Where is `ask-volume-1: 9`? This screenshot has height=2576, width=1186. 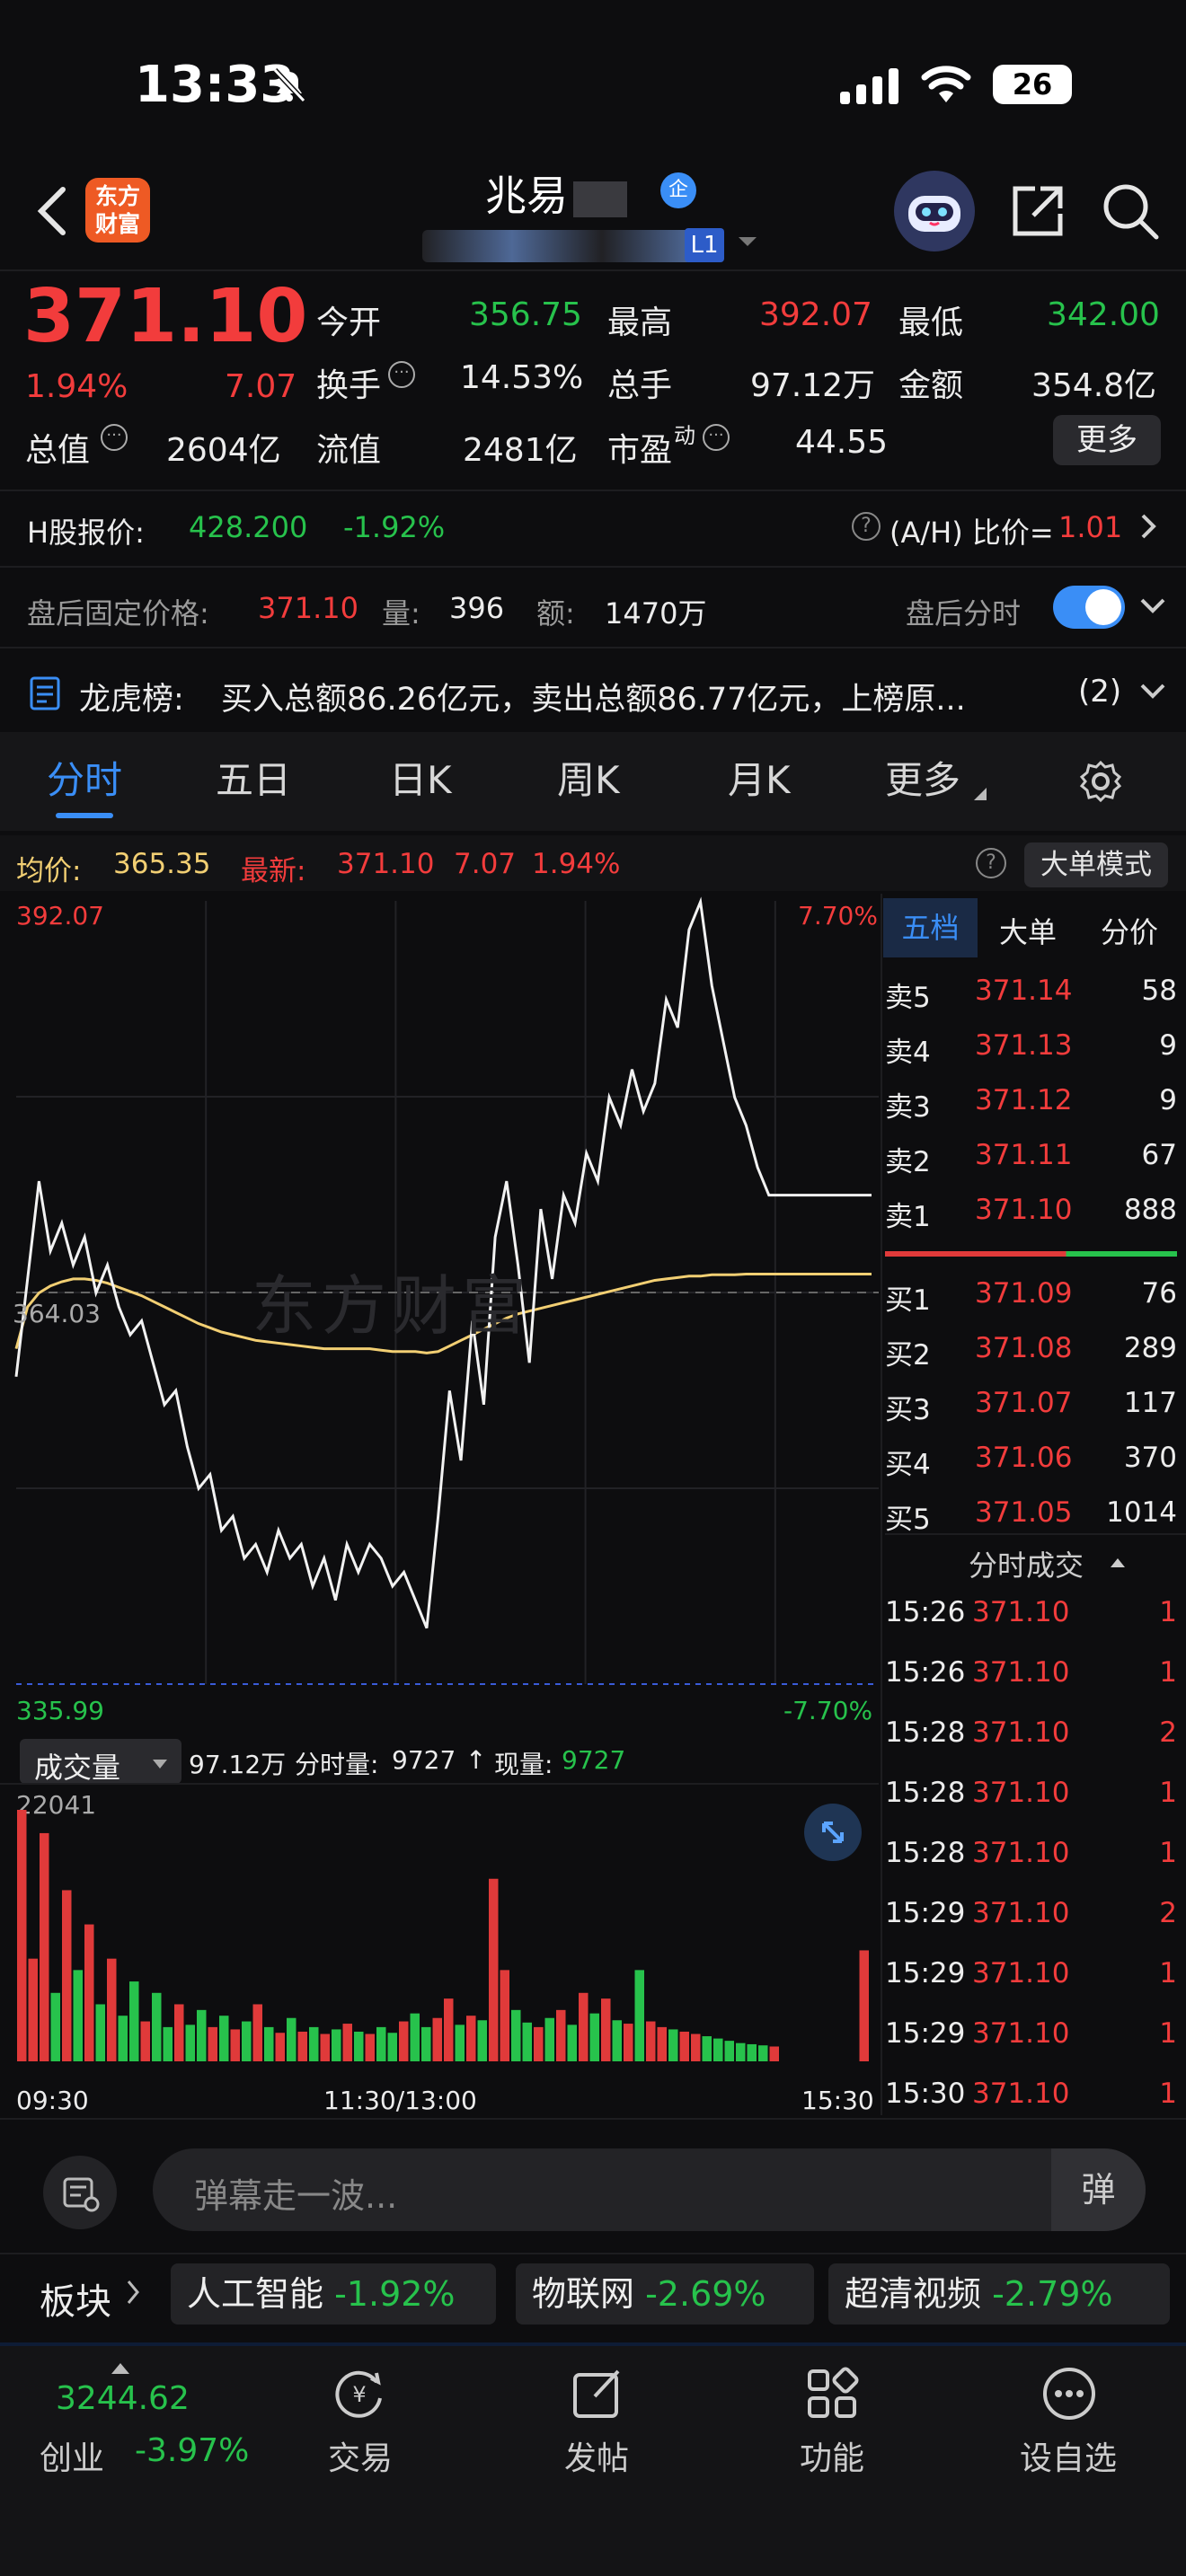
ask-volume-1: 9 is located at coordinates (1168, 1045).